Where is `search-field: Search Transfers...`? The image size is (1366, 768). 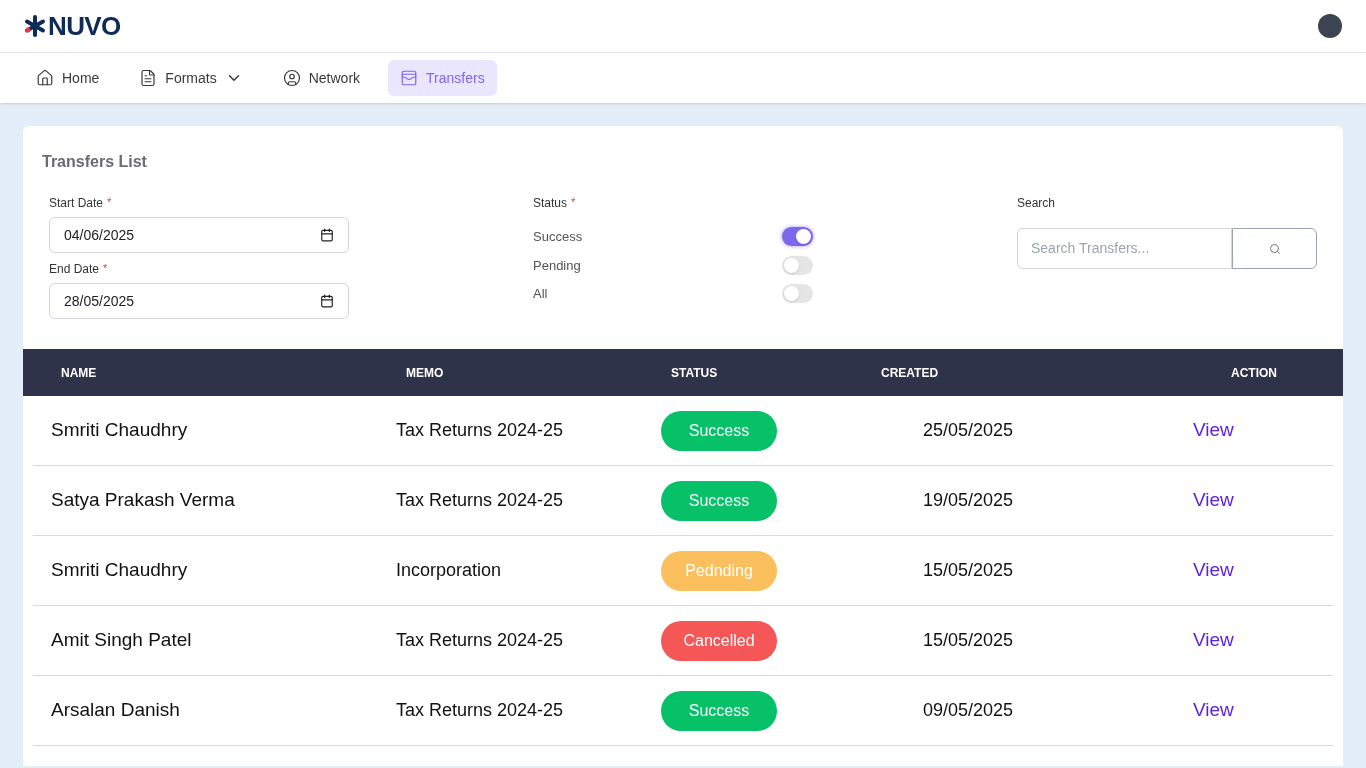
search-field: Search Transfers... is located at coordinates (1124, 248).